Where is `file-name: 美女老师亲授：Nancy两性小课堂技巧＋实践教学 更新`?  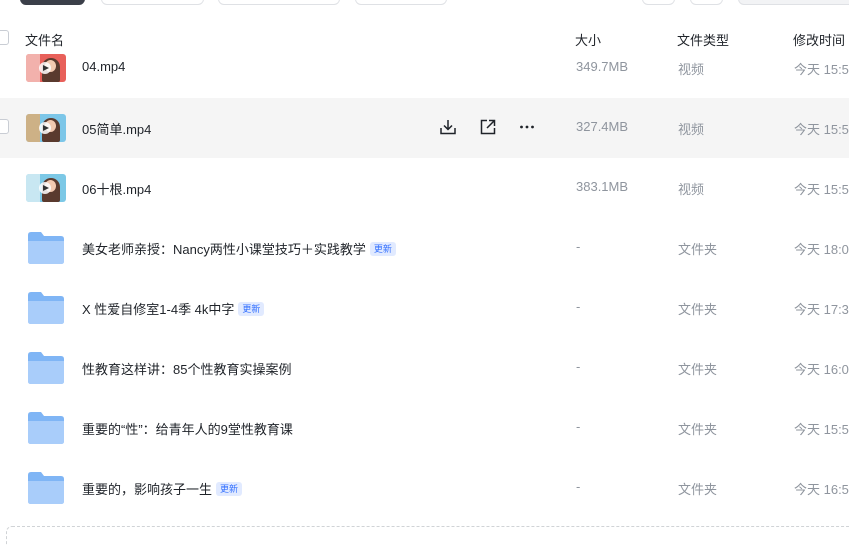 file-name: 美女老师亲授：Nancy两性小课堂技巧＋实践教学 更新 is located at coordinates (239, 248).